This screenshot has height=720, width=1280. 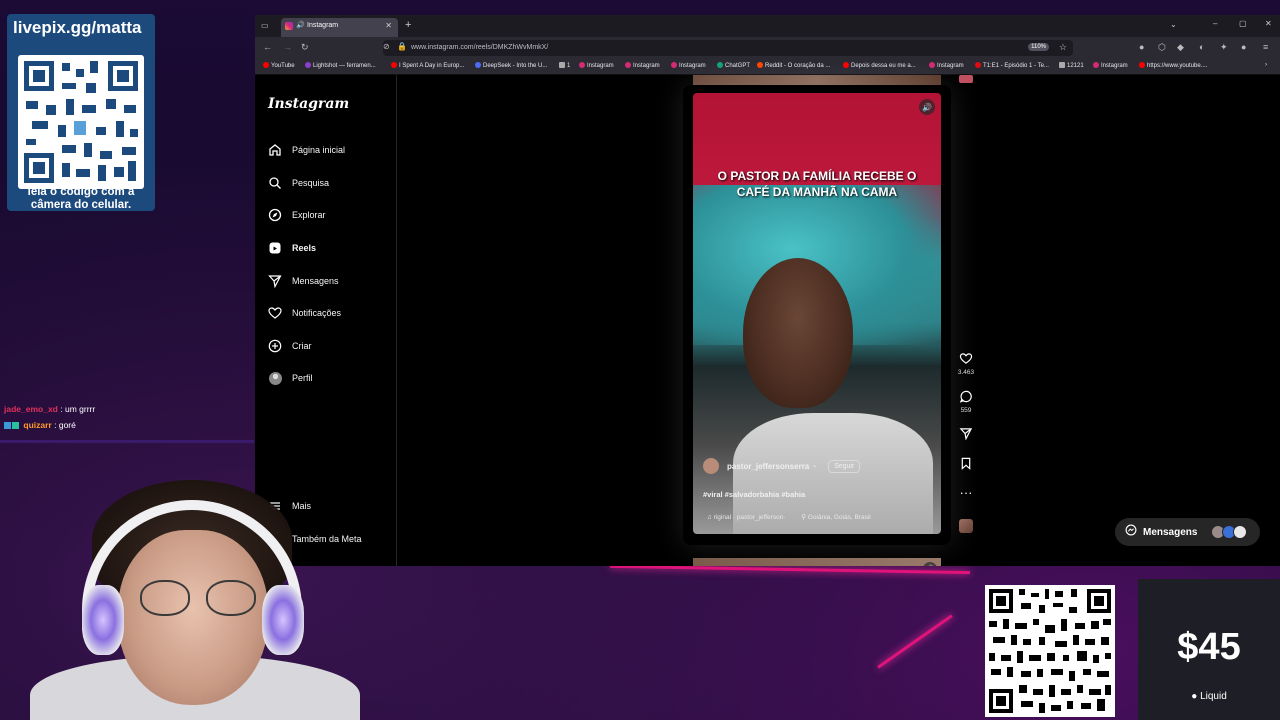 I want to click on forward-icon: →, so click(x=287, y=47).